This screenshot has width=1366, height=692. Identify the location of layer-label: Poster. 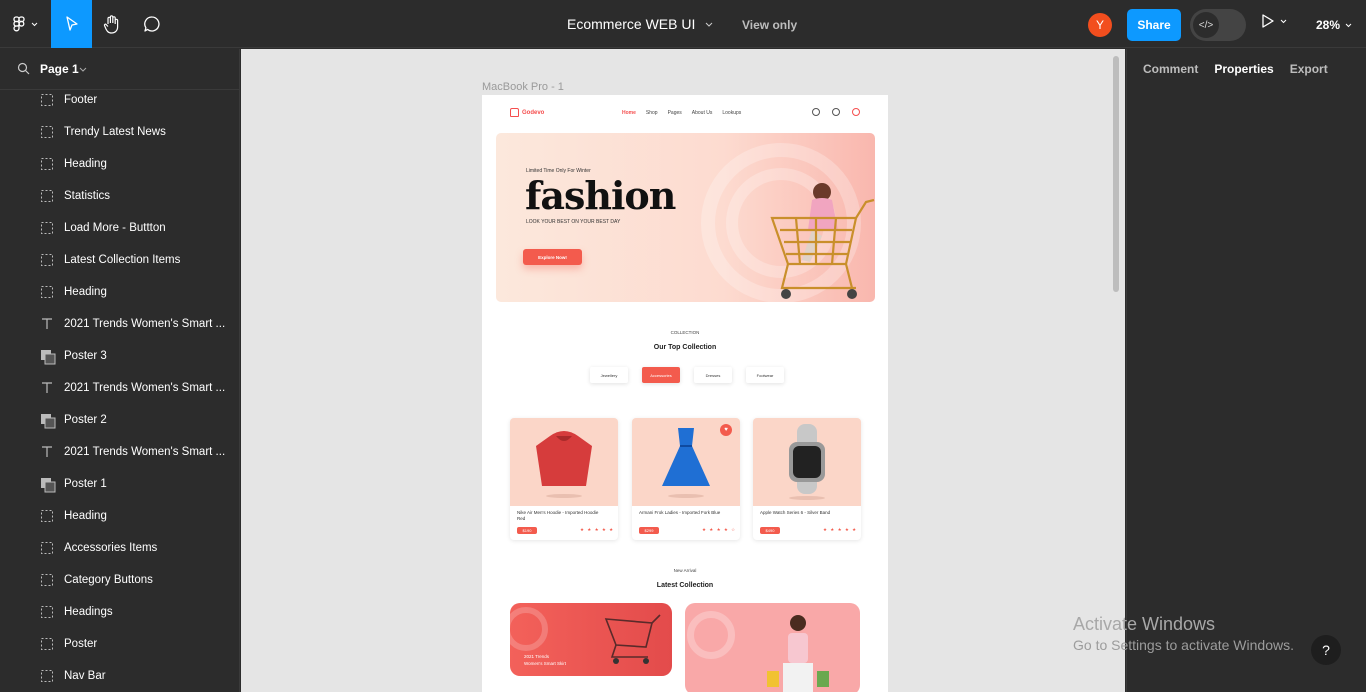
(81, 644).